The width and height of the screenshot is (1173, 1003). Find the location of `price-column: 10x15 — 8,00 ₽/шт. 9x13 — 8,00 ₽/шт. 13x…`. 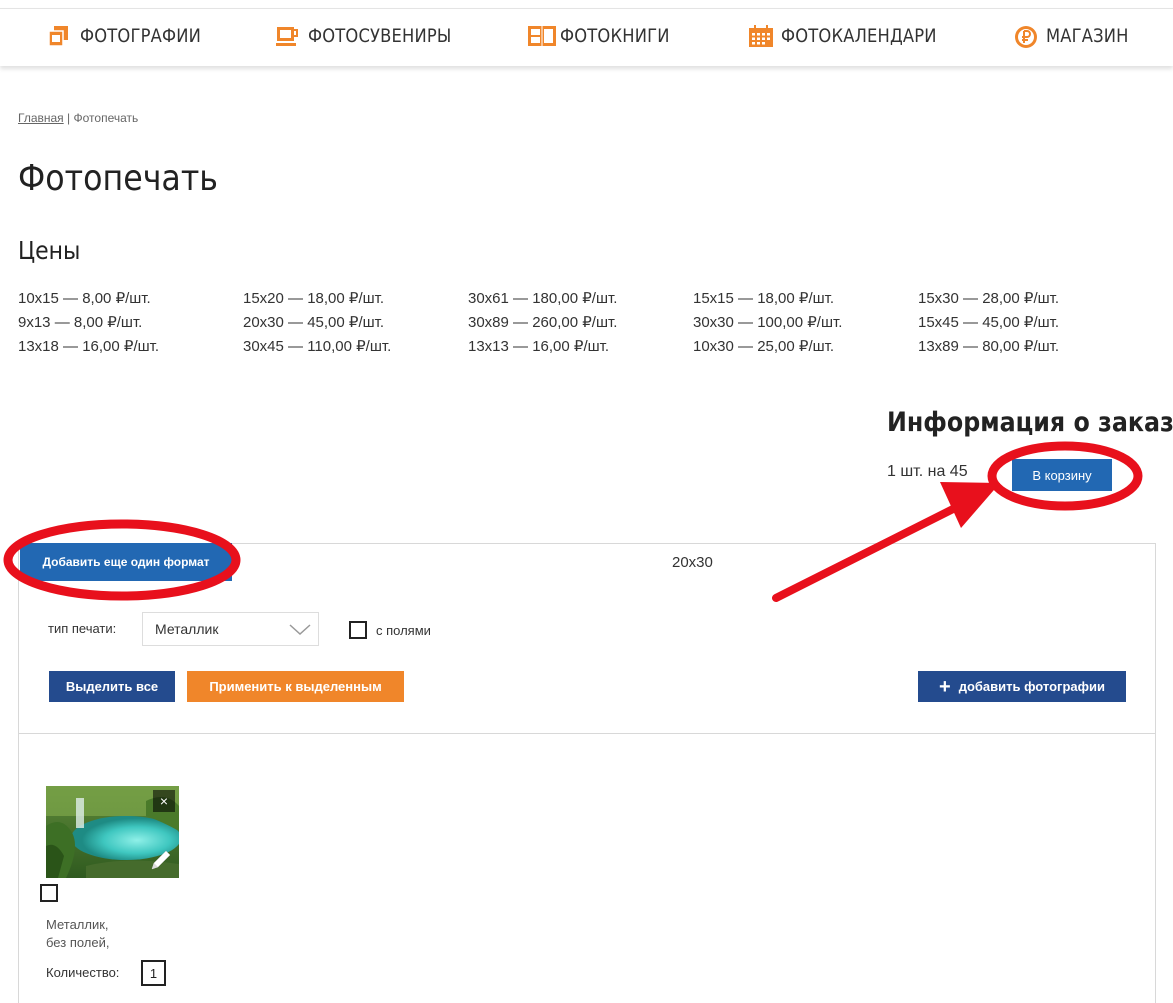

price-column: 10x15 — 8,00 ₽/шт. 9x13 — 8,00 ₽/шт. 13x… is located at coordinates (88, 323).